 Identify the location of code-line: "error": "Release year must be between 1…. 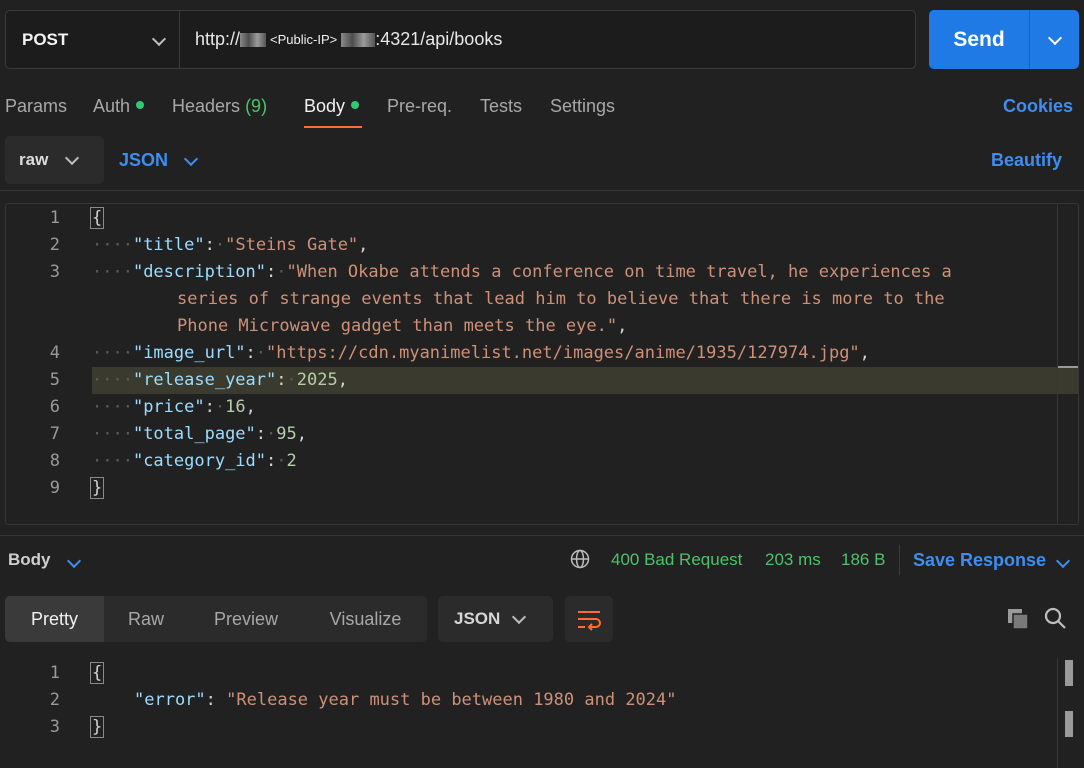
(405, 700).